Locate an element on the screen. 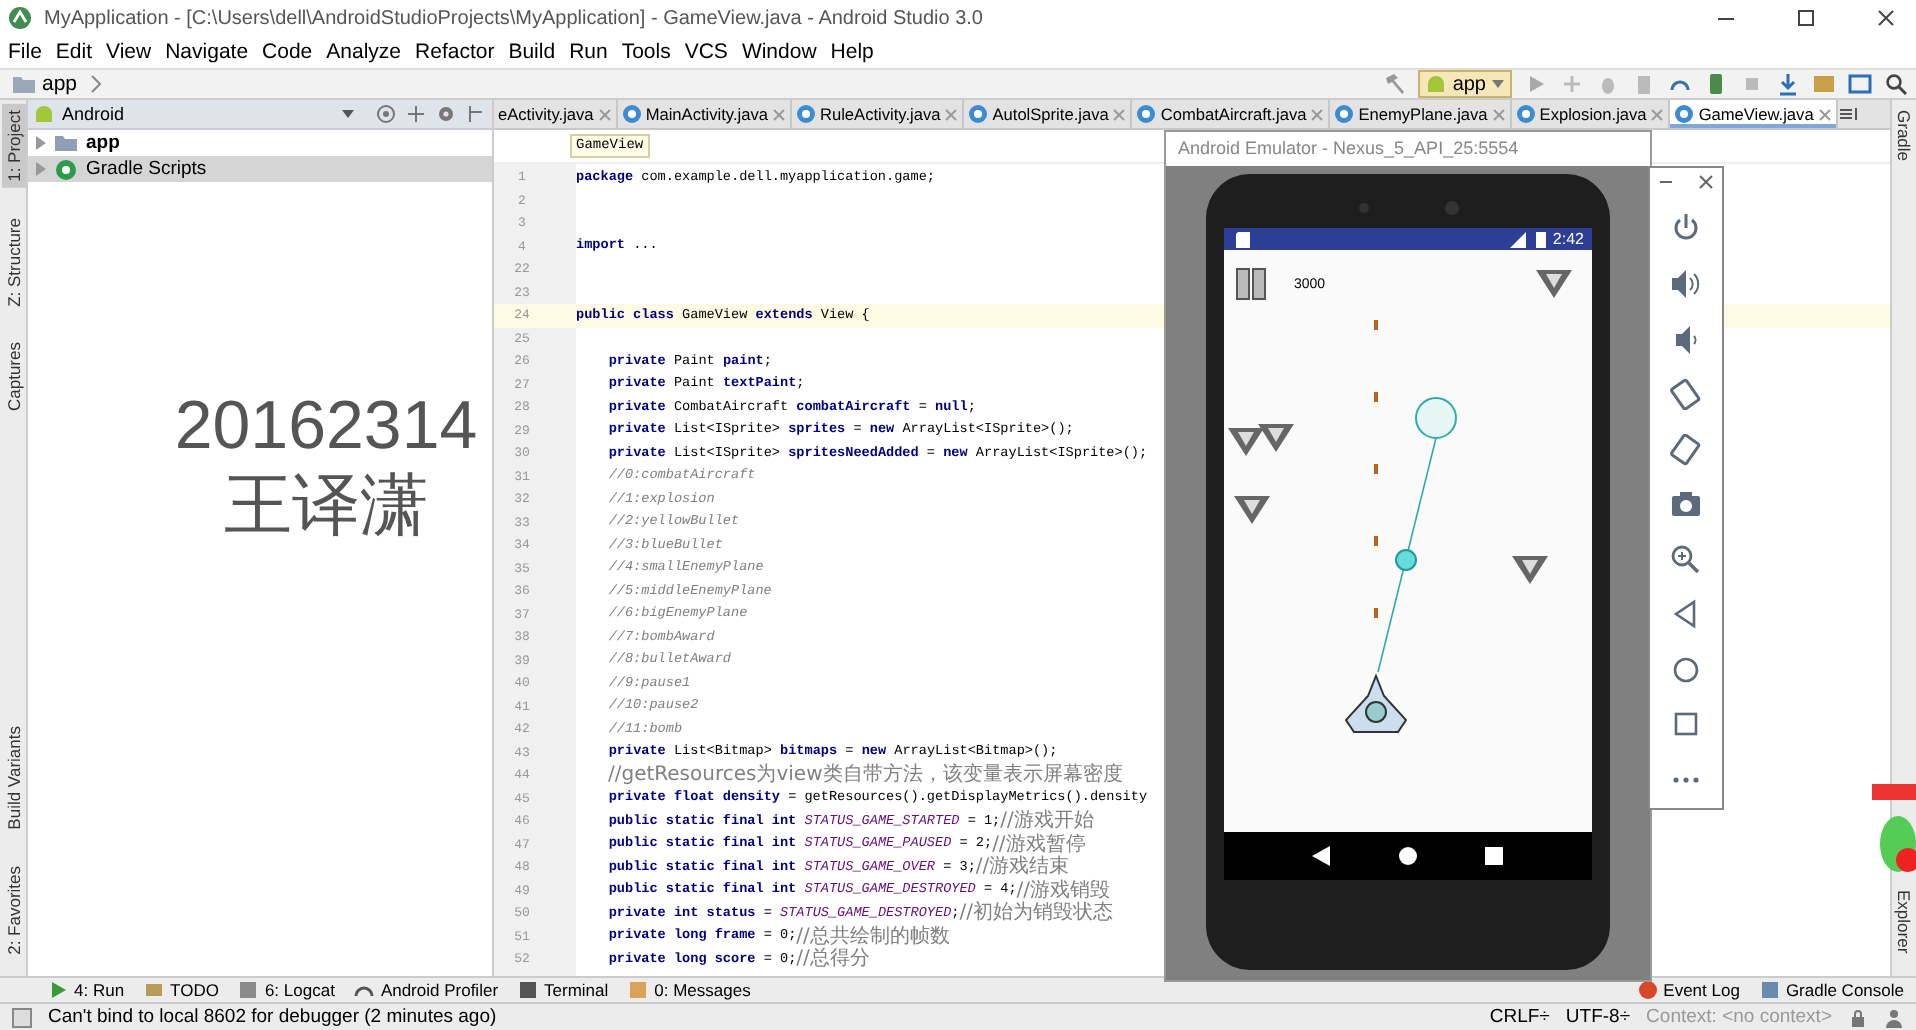 This screenshot has height=1030, width=1916. view-mode-dropdown: Android is located at coordinates (194, 114).